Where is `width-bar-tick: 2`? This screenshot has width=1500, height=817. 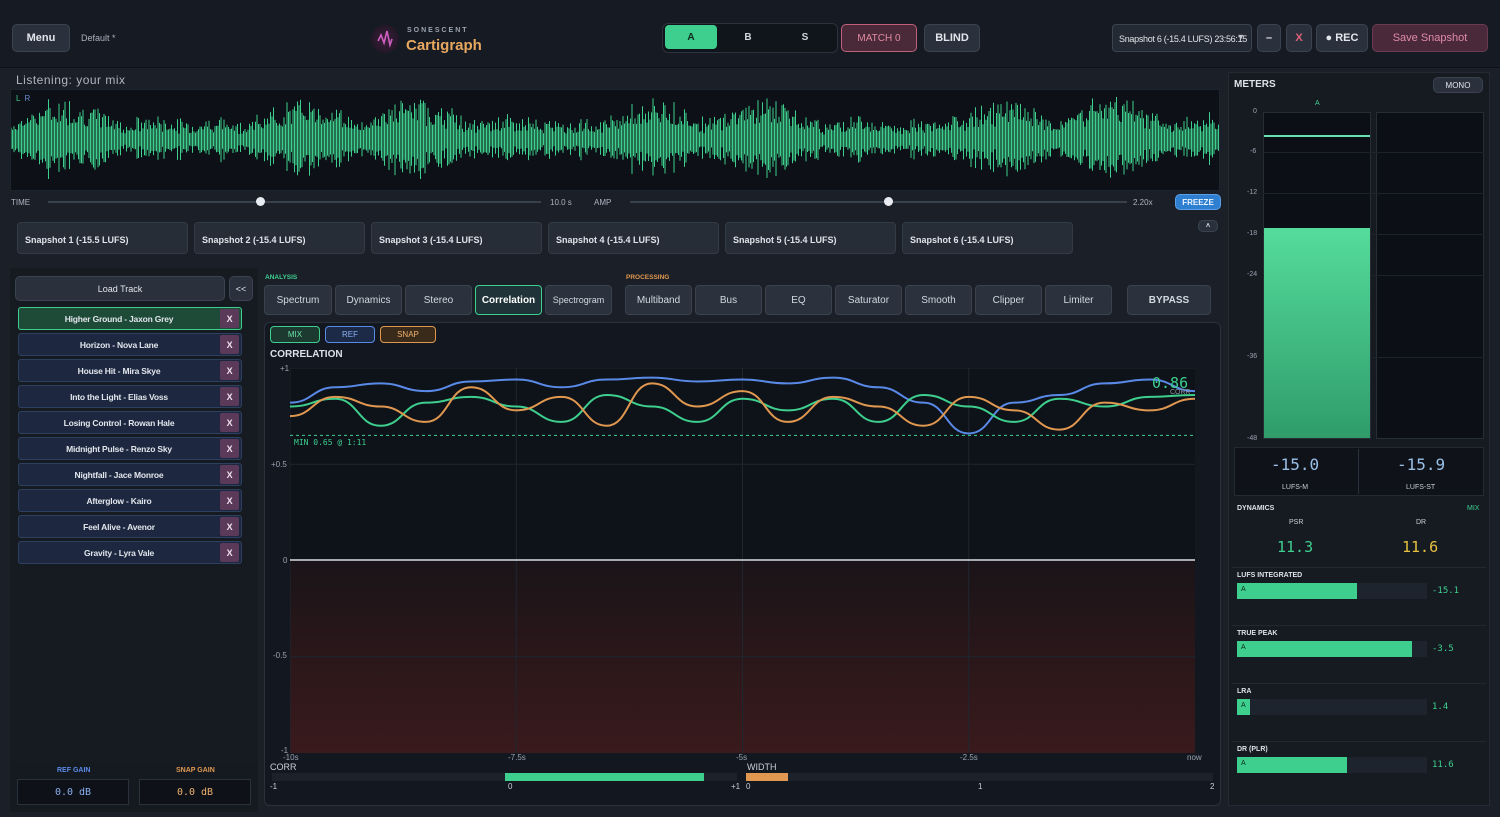 width-bar-tick: 2 is located at coordinates (1212, 786).